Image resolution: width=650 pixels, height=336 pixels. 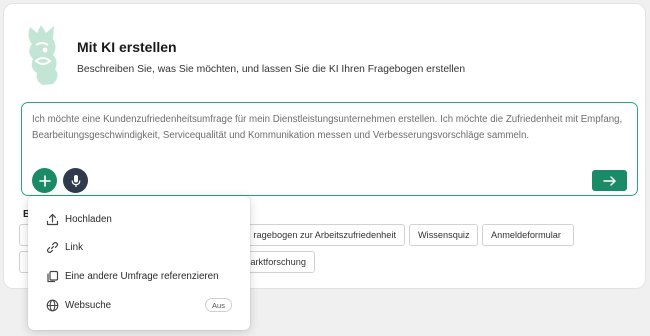 What do you see at coordinates (52, 305) in the screenshot?
I see `globe-icon` at bounding box center [52, 305].